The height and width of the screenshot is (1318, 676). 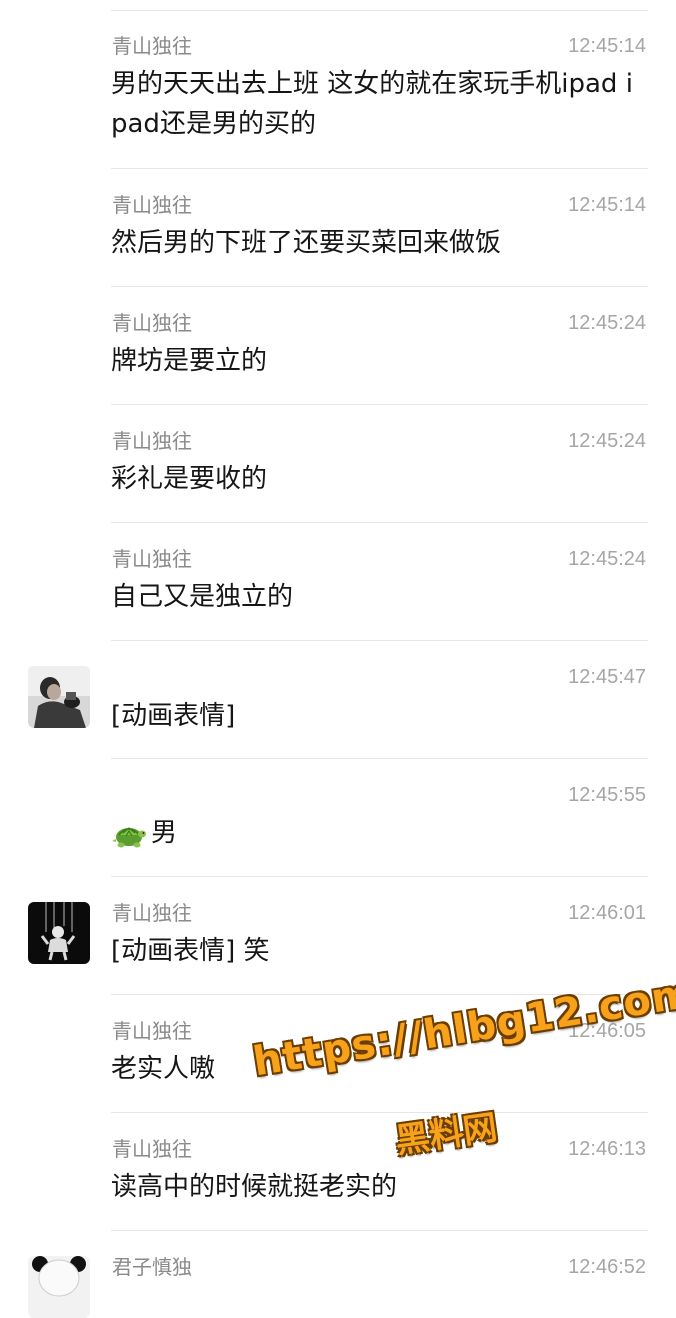 I want to click on message-text-label: 男, so click(x=164, y=833).